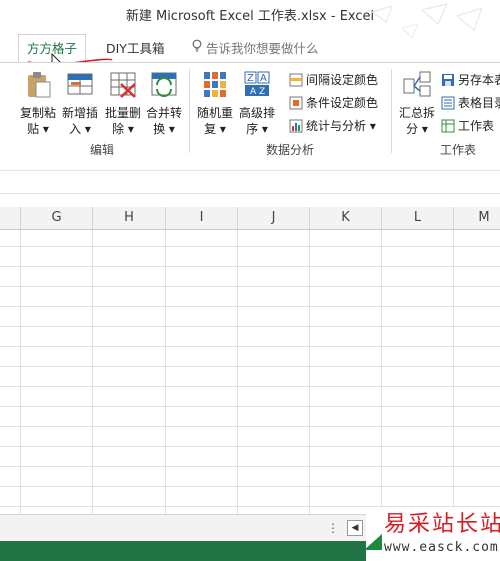  Describe the element at coordinates (448, 80) in the screenshot. I see `save-icon` at that location.